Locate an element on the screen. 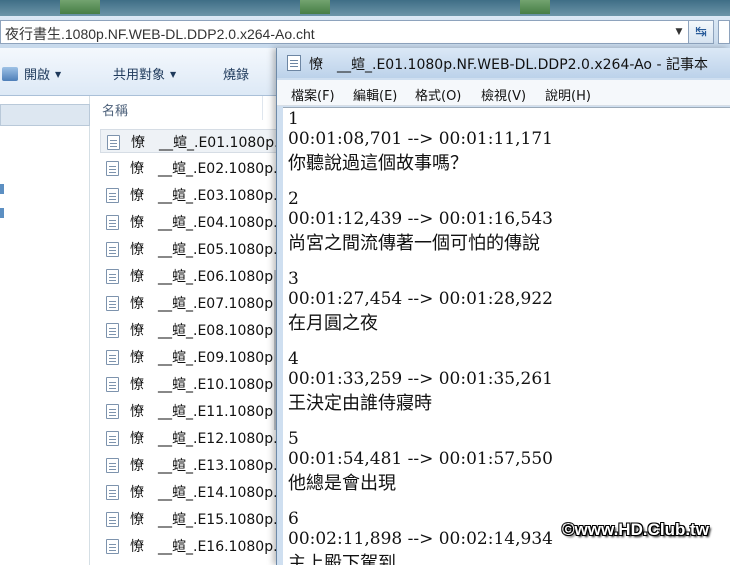 The image size is (730, 565). subtitle-index: 6 is located at coordinates (293, 519).